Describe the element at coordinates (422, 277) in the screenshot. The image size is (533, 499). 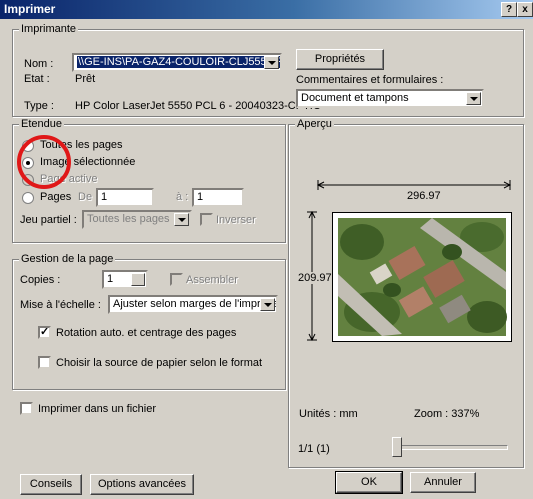
I see `aerial-photo-preview` at that location.